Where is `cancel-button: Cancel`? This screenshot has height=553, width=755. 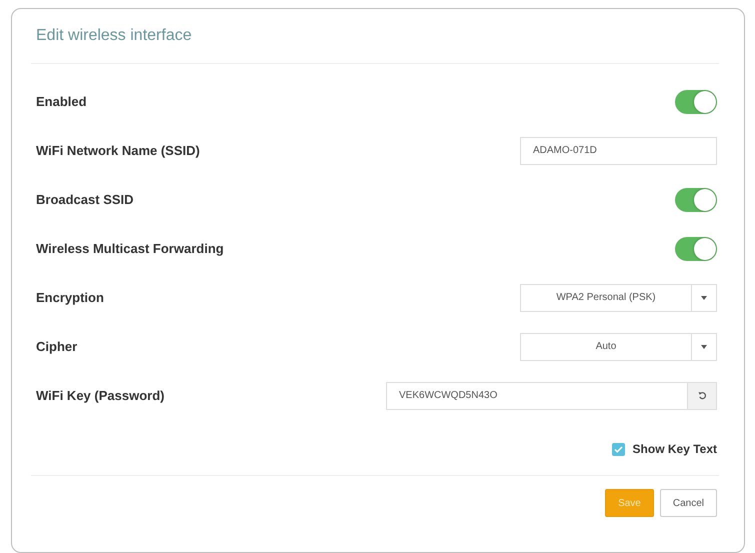 cancel-button: Cancel is located at coordinates (688, 503).